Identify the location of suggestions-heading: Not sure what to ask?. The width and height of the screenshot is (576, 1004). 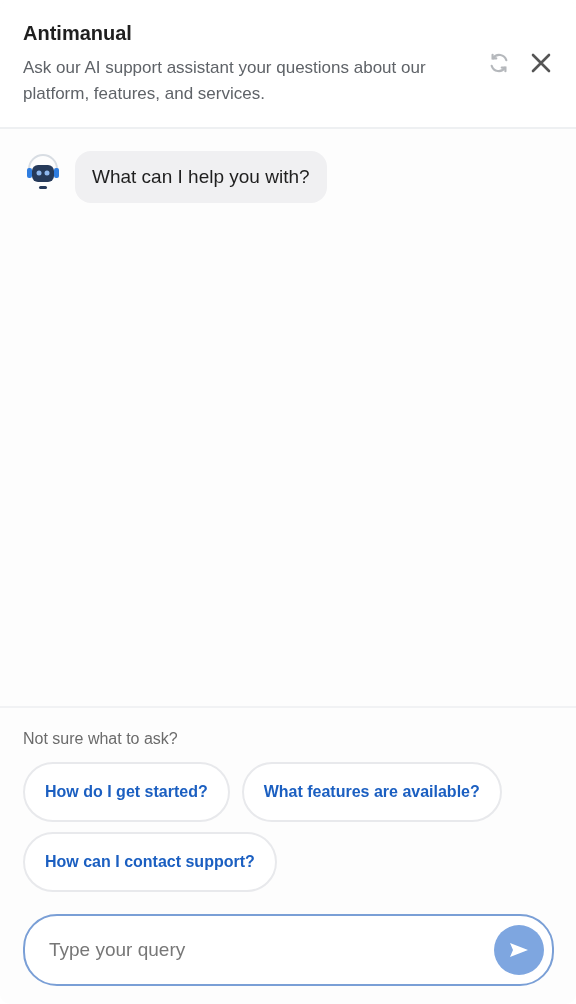
(101, 739).